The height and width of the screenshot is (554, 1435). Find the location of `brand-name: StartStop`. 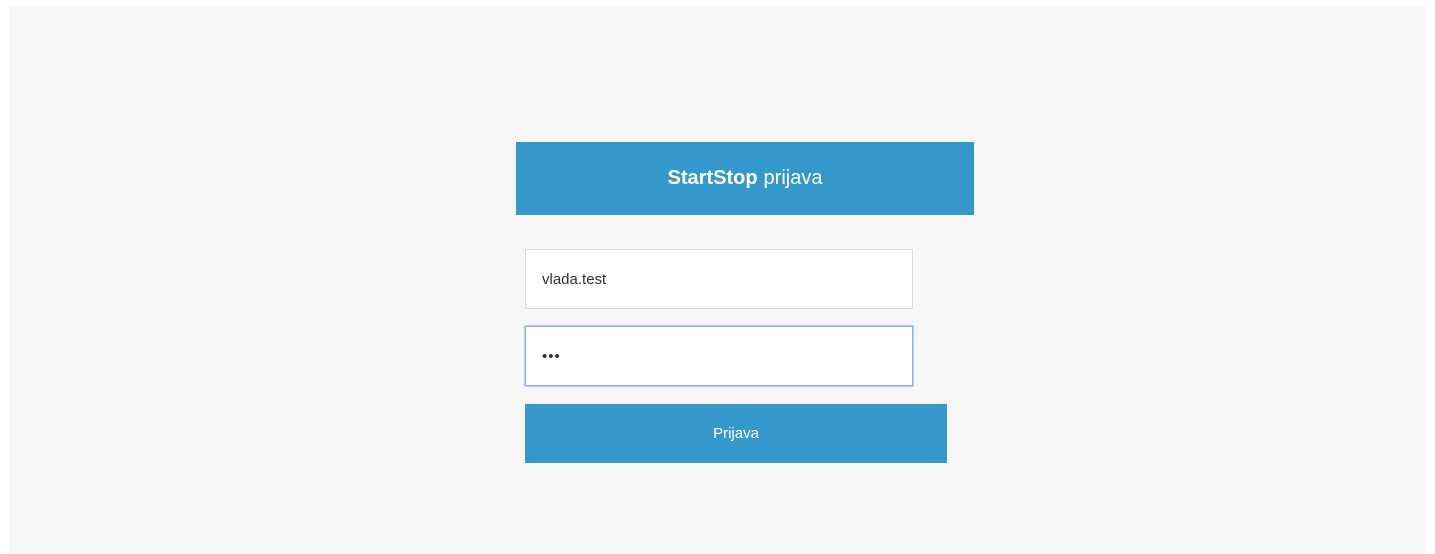

brand-name: StartStop is located at coordinates (712, 178).